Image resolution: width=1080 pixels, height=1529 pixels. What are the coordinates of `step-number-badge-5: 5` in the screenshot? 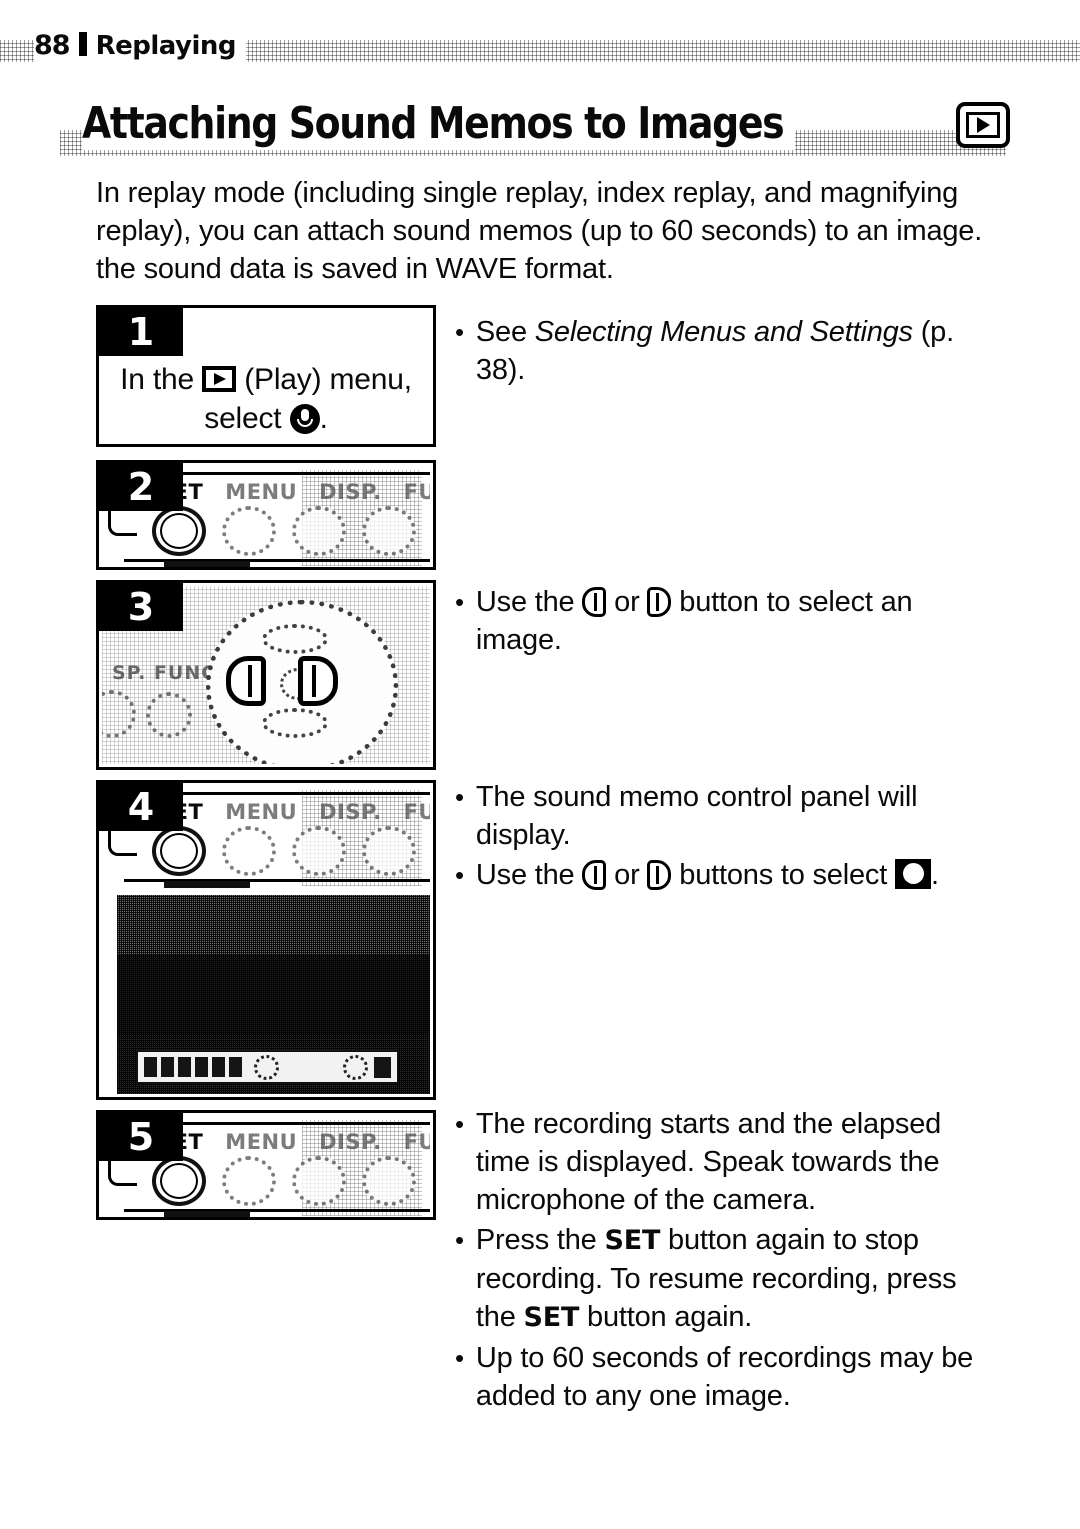 It's located at (141, 1137).